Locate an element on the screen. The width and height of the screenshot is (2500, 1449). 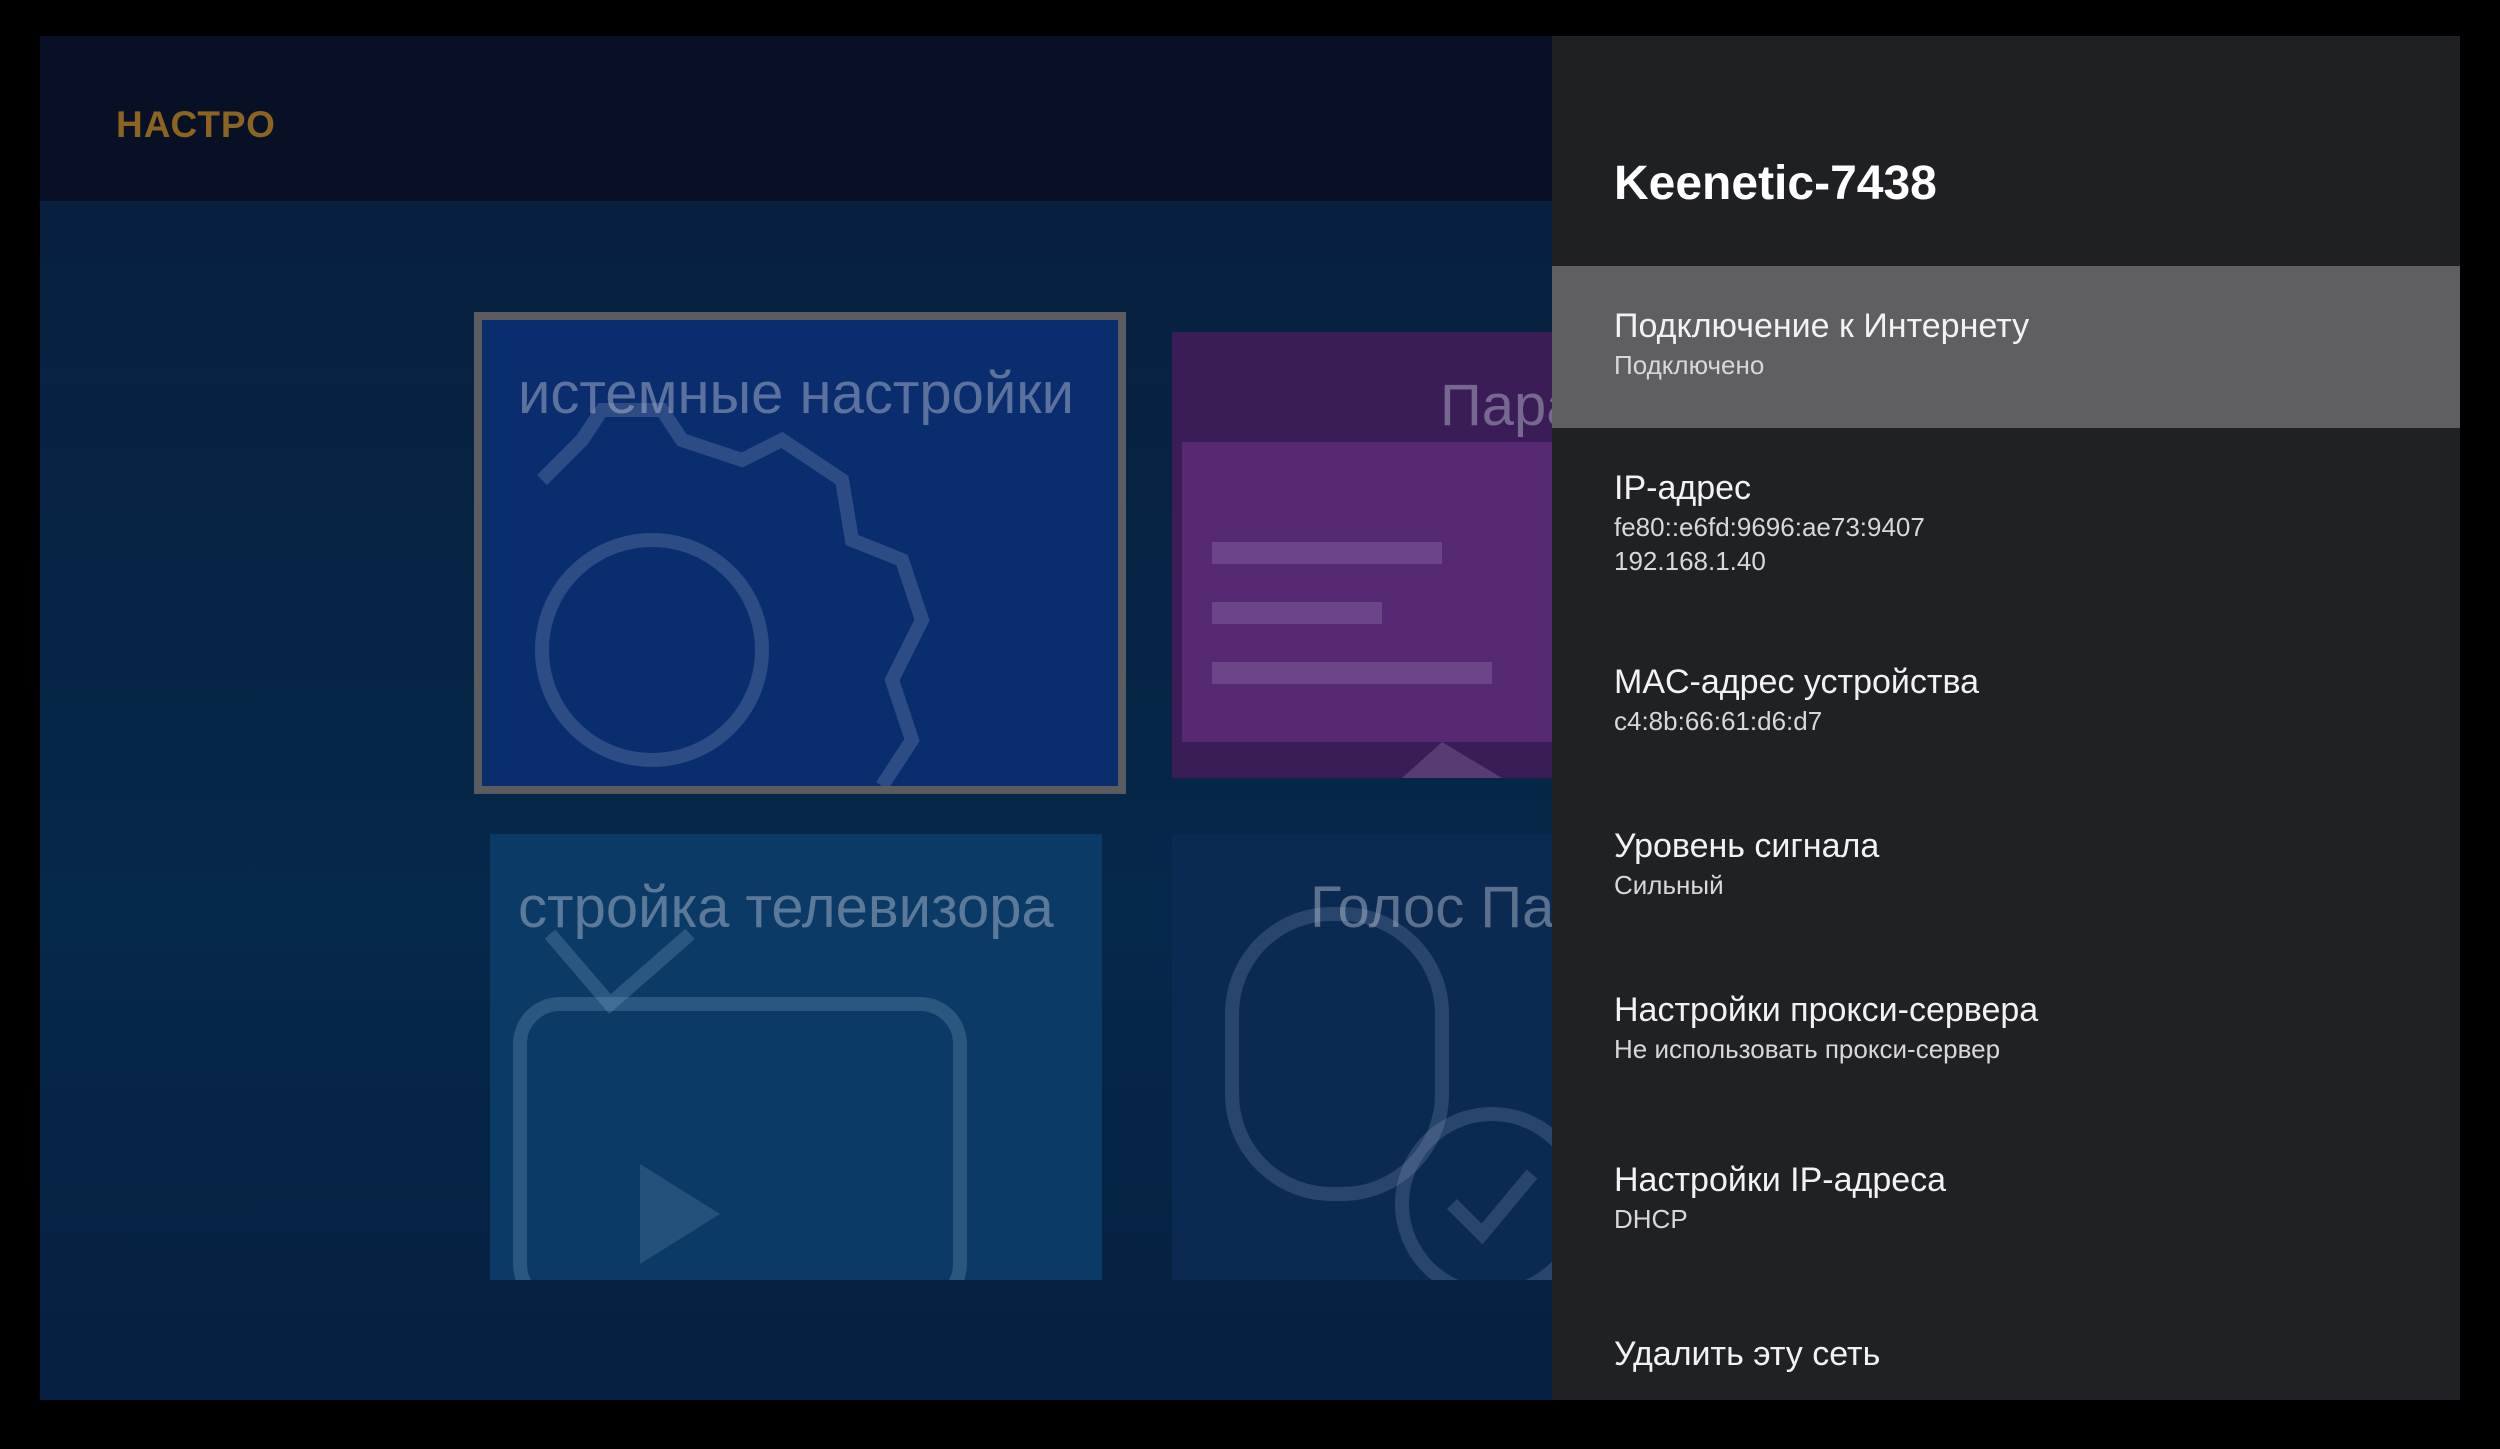
item-subtitle: Сильный is located at coordinates (1669, 885).